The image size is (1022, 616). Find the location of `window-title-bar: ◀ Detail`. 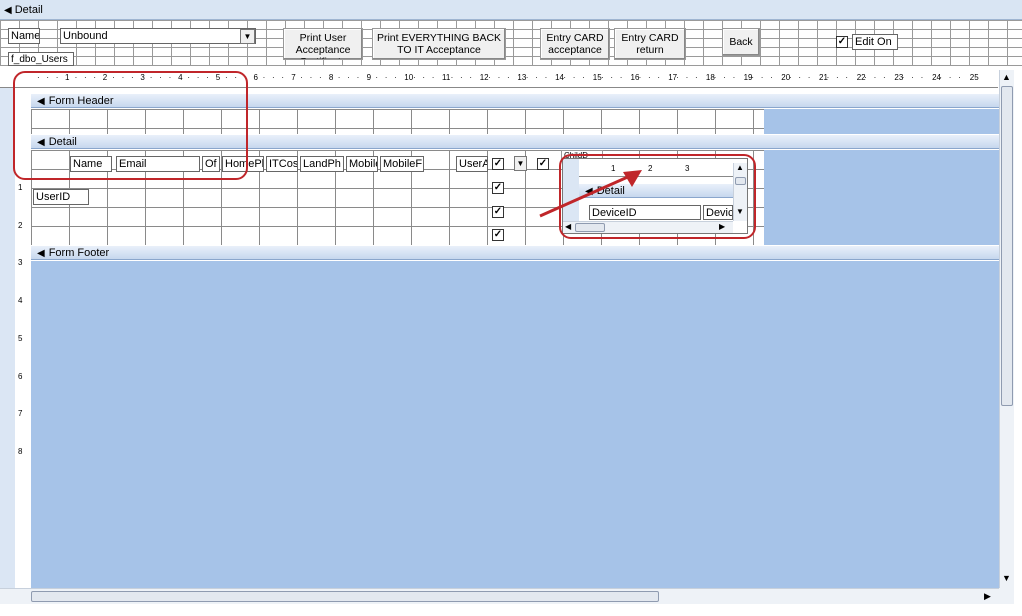

window-title-bar: ◀ Detail is located at coordinates (511, 10).